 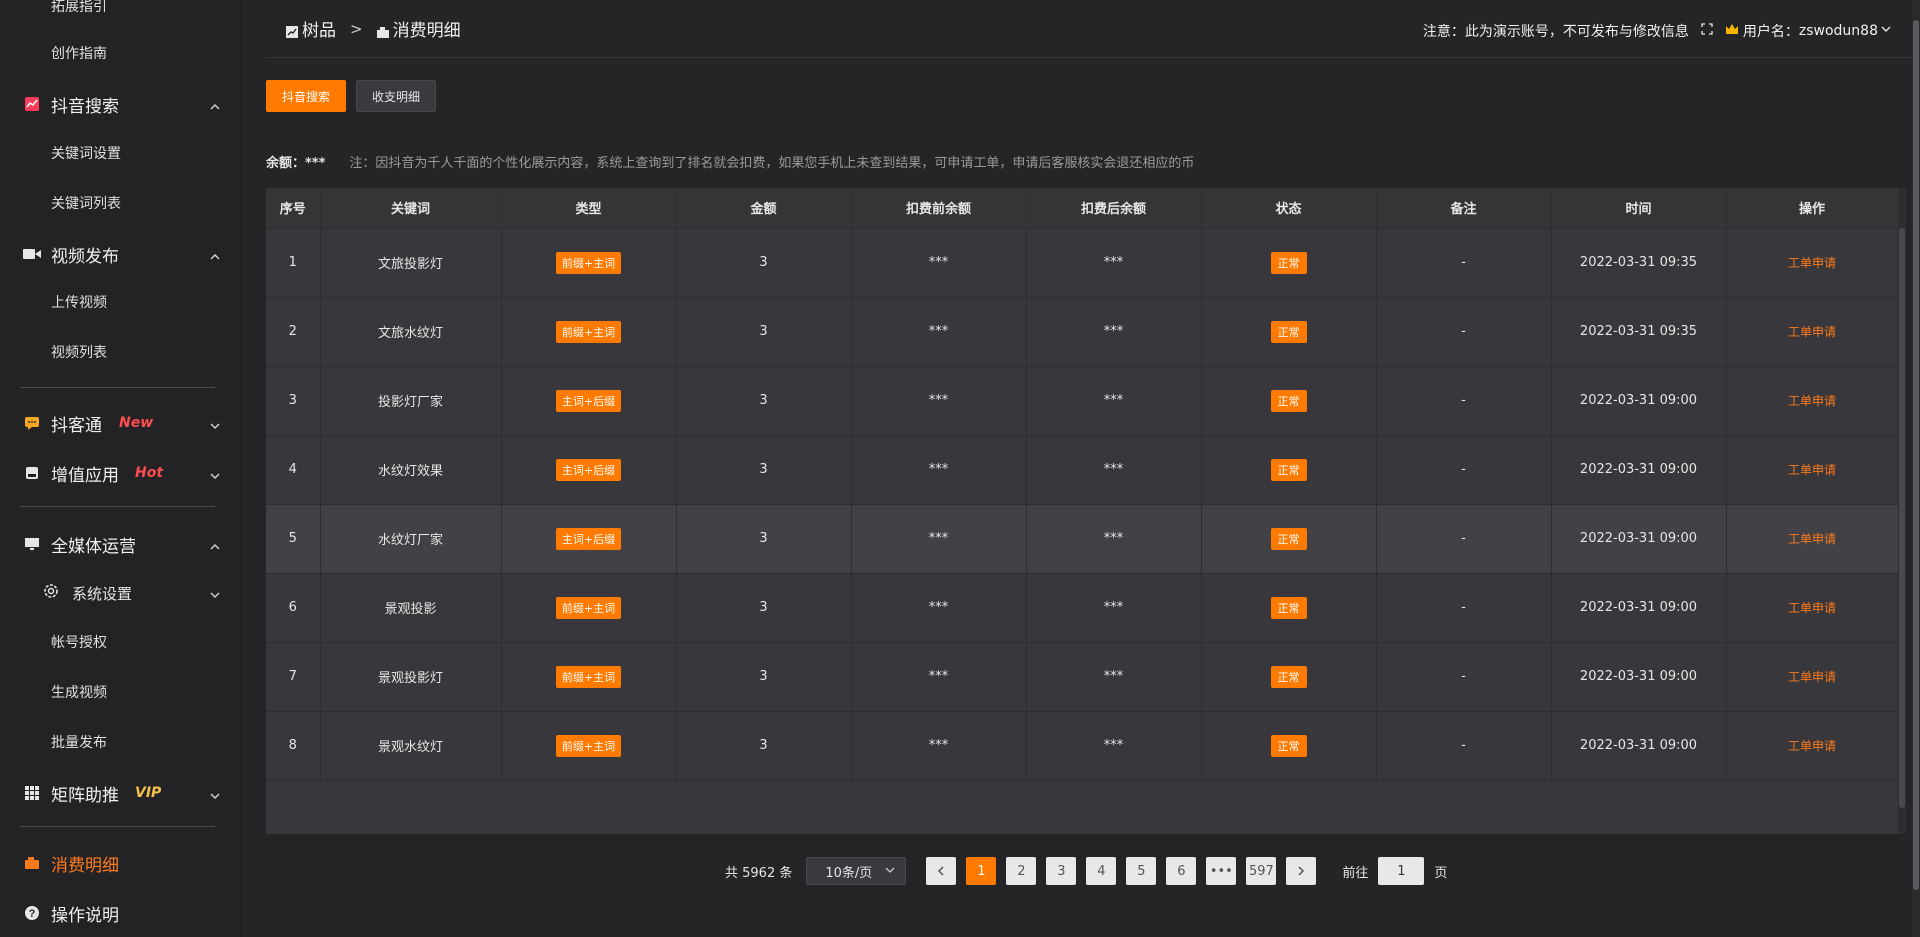 What do you see at coordinates (1707, 31) in the screenshot?
I see `fullscreen-icon` at bounding box center [1707, 31].